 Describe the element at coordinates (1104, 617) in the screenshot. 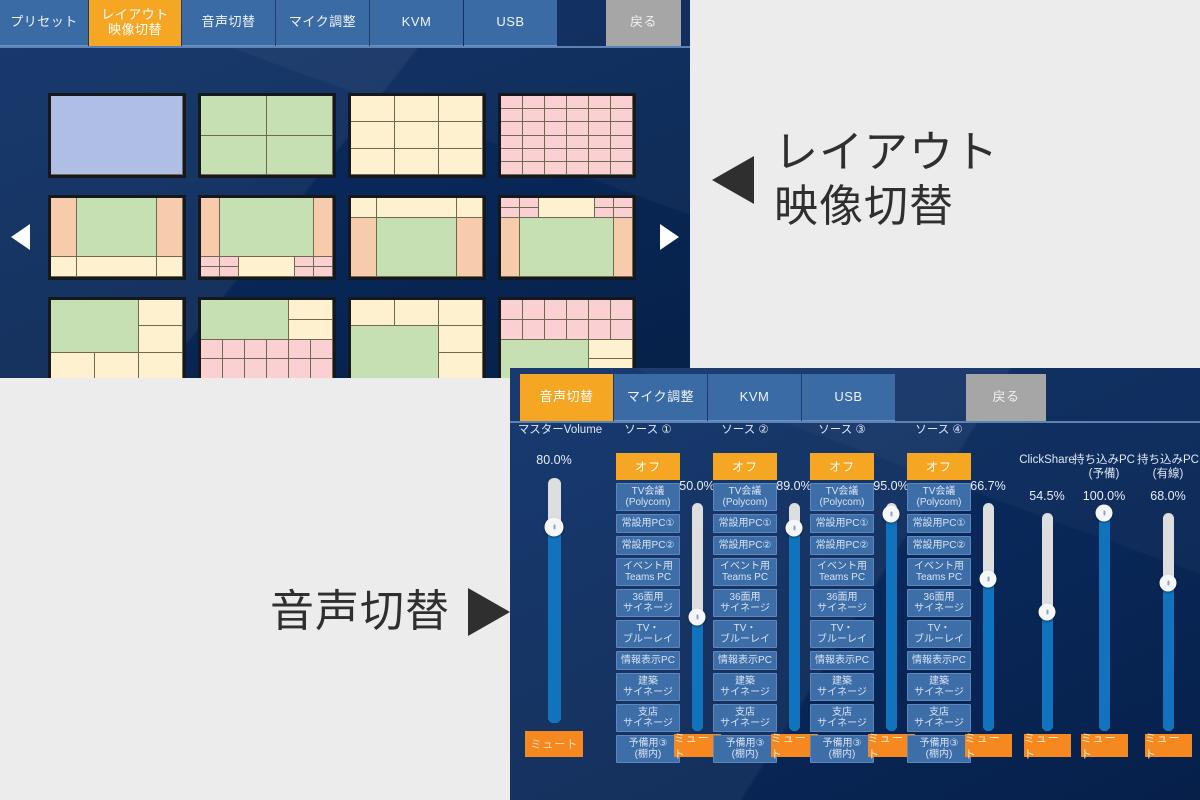

I see `extra-slider-byod-pc-spare` at that location.